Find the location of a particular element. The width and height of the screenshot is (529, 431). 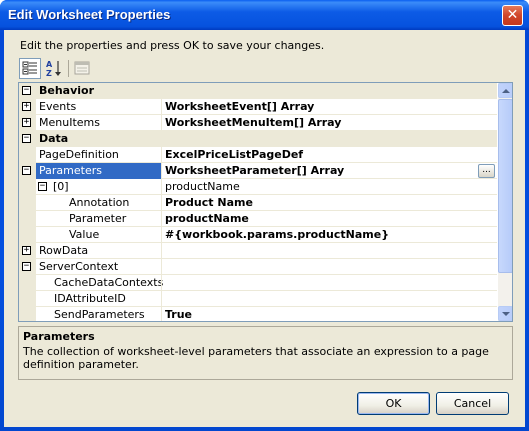

svg-text: Z is located at coordinates (49, 73).